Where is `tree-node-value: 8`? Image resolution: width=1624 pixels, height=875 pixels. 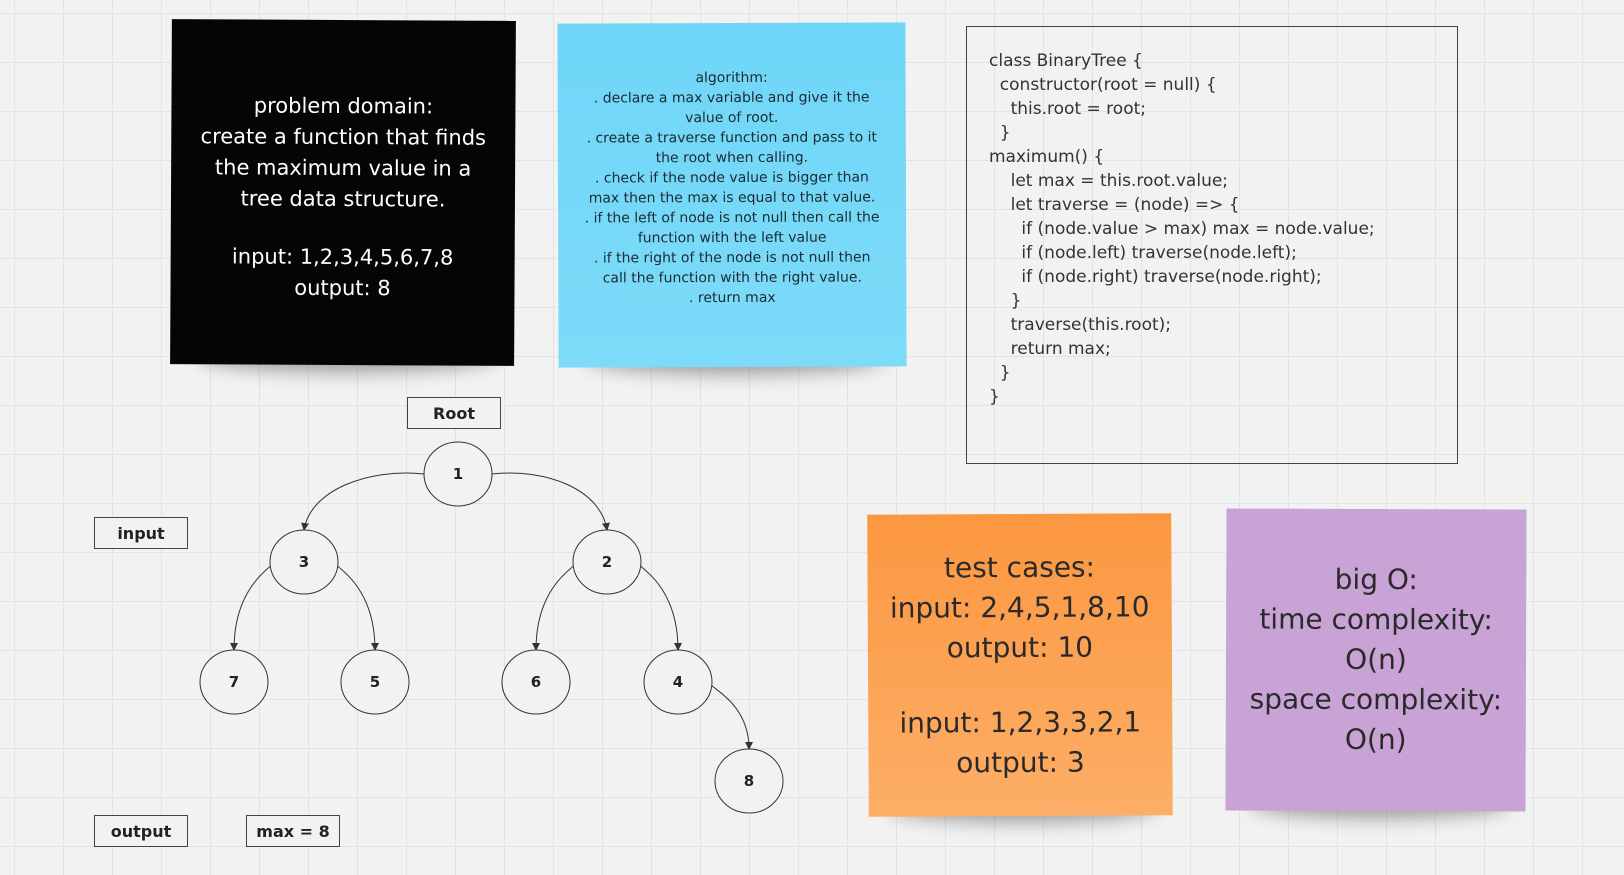
tree-node-value: 8 is located at coordinates (749, 781).